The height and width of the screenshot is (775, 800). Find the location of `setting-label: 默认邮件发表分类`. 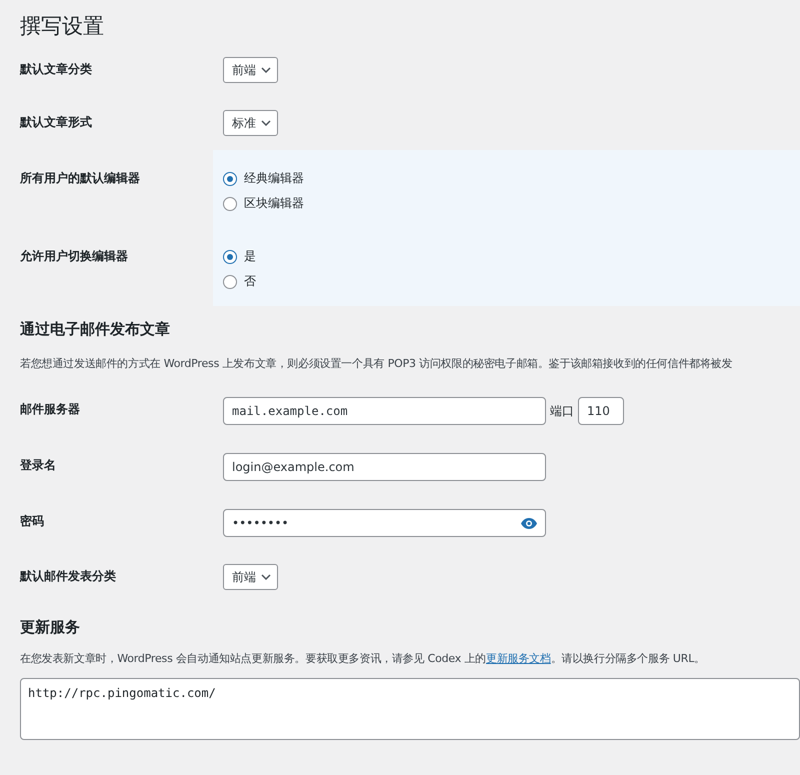

setting-label: 默认邮件发表分类 is located at coordinates (68, 576).